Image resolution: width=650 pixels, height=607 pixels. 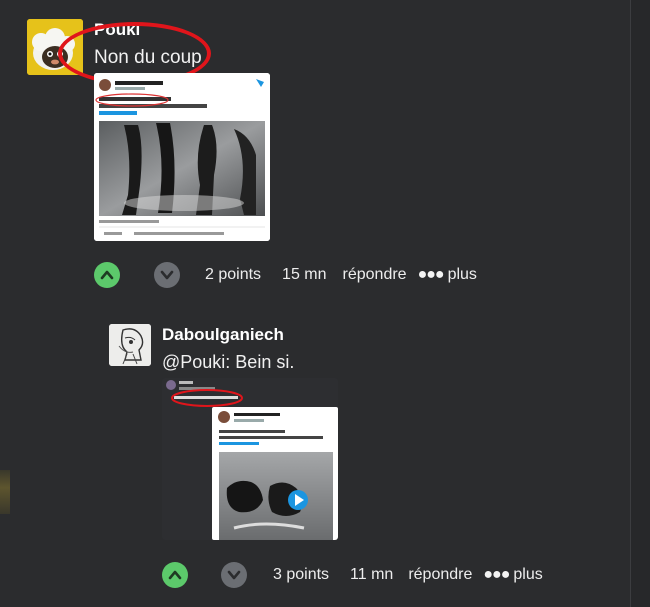 I want to click on comment-author: Pouki, so click(x=117, y=30).